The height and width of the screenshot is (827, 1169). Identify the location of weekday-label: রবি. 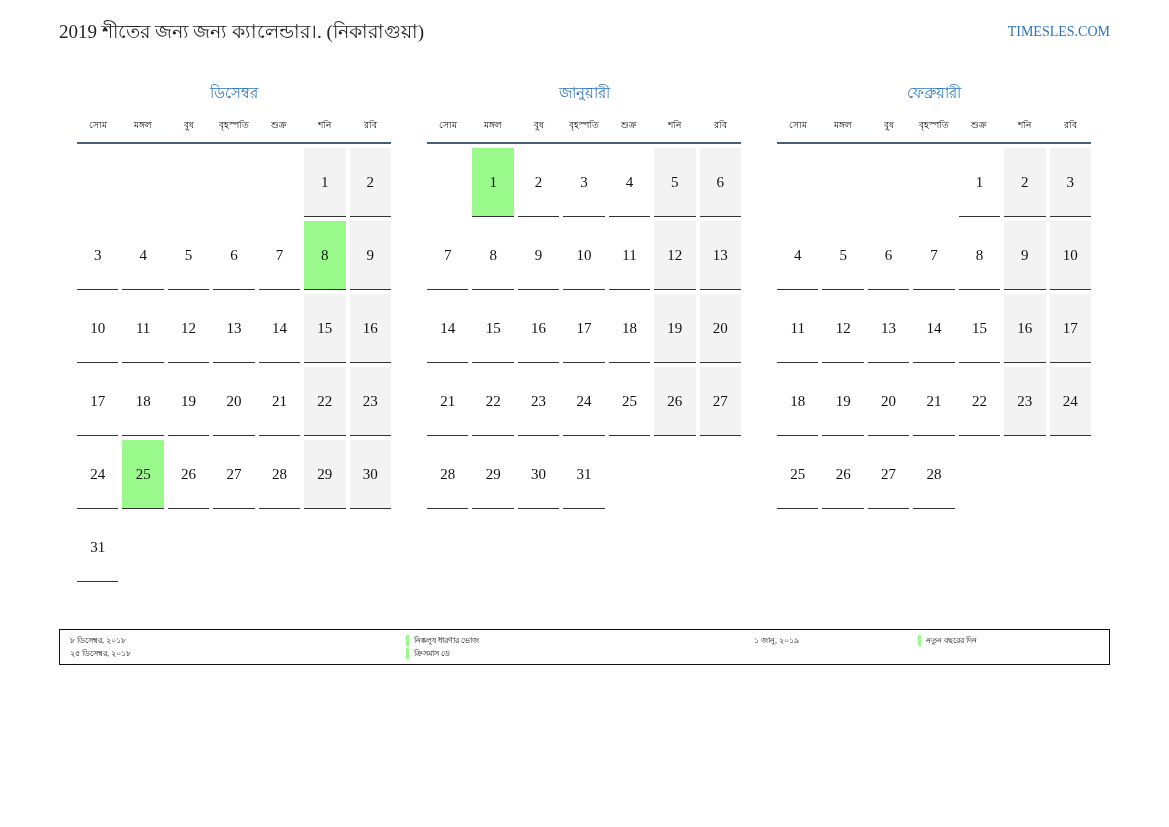
(720, 125).